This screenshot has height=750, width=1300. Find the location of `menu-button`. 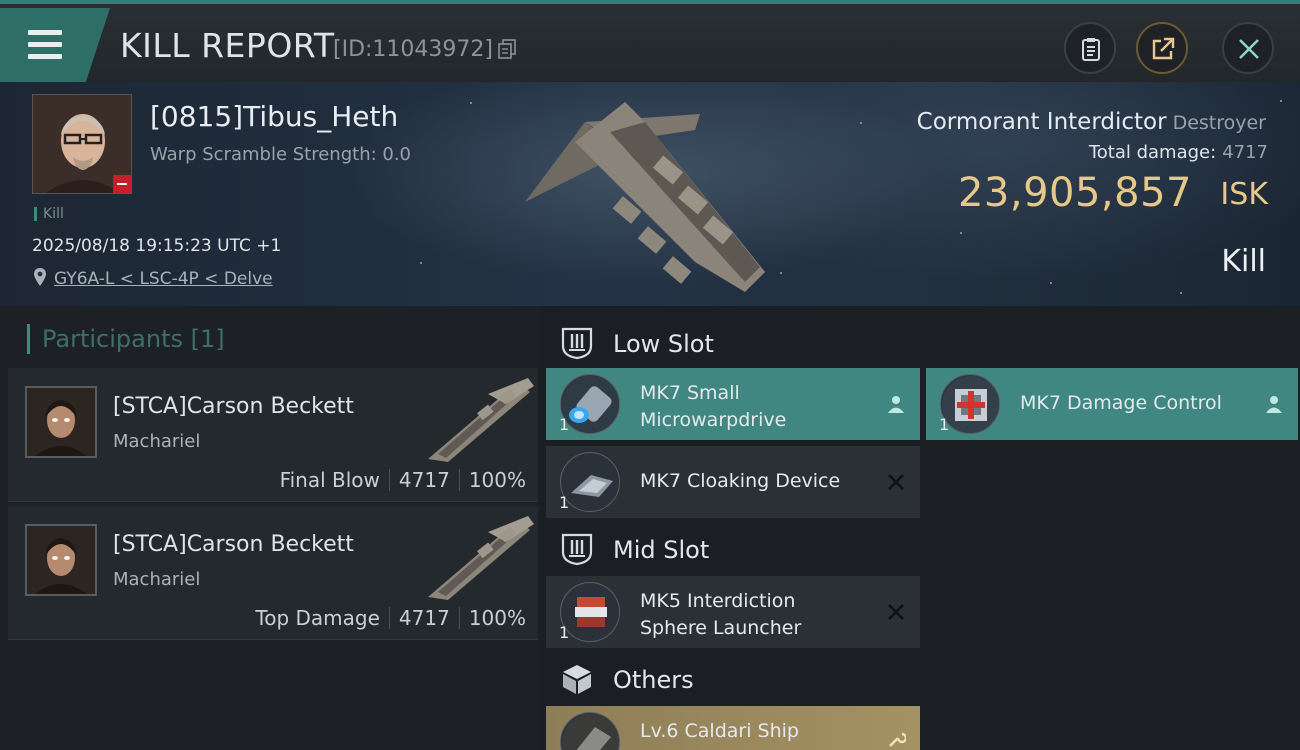

menu-button is located at coordinates (55, 45).